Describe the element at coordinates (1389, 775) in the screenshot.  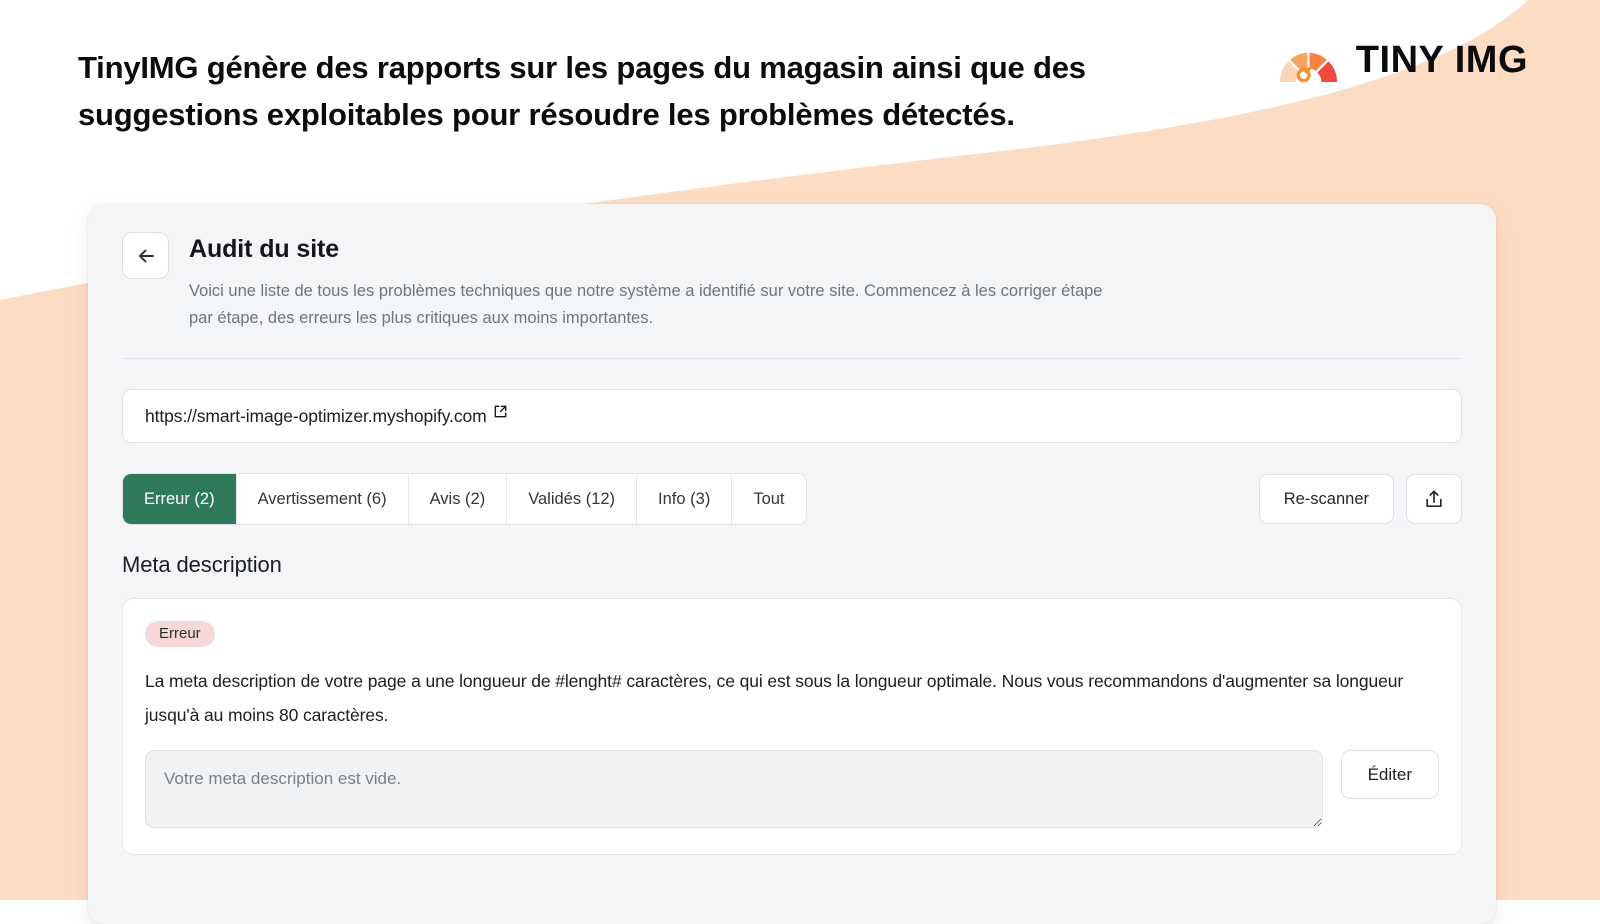
I see `edit-button: Éditer` at that location.